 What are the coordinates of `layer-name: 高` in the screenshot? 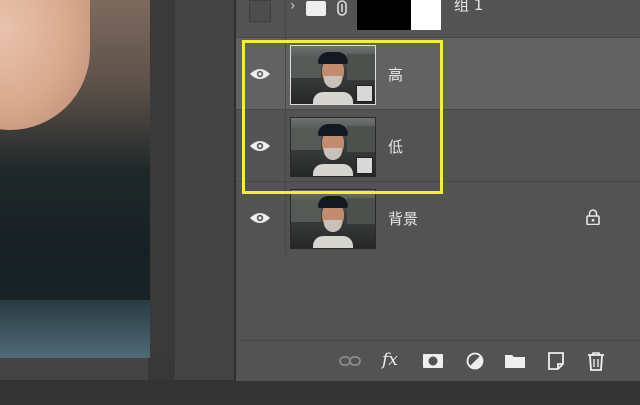 It's located at (395, 74).